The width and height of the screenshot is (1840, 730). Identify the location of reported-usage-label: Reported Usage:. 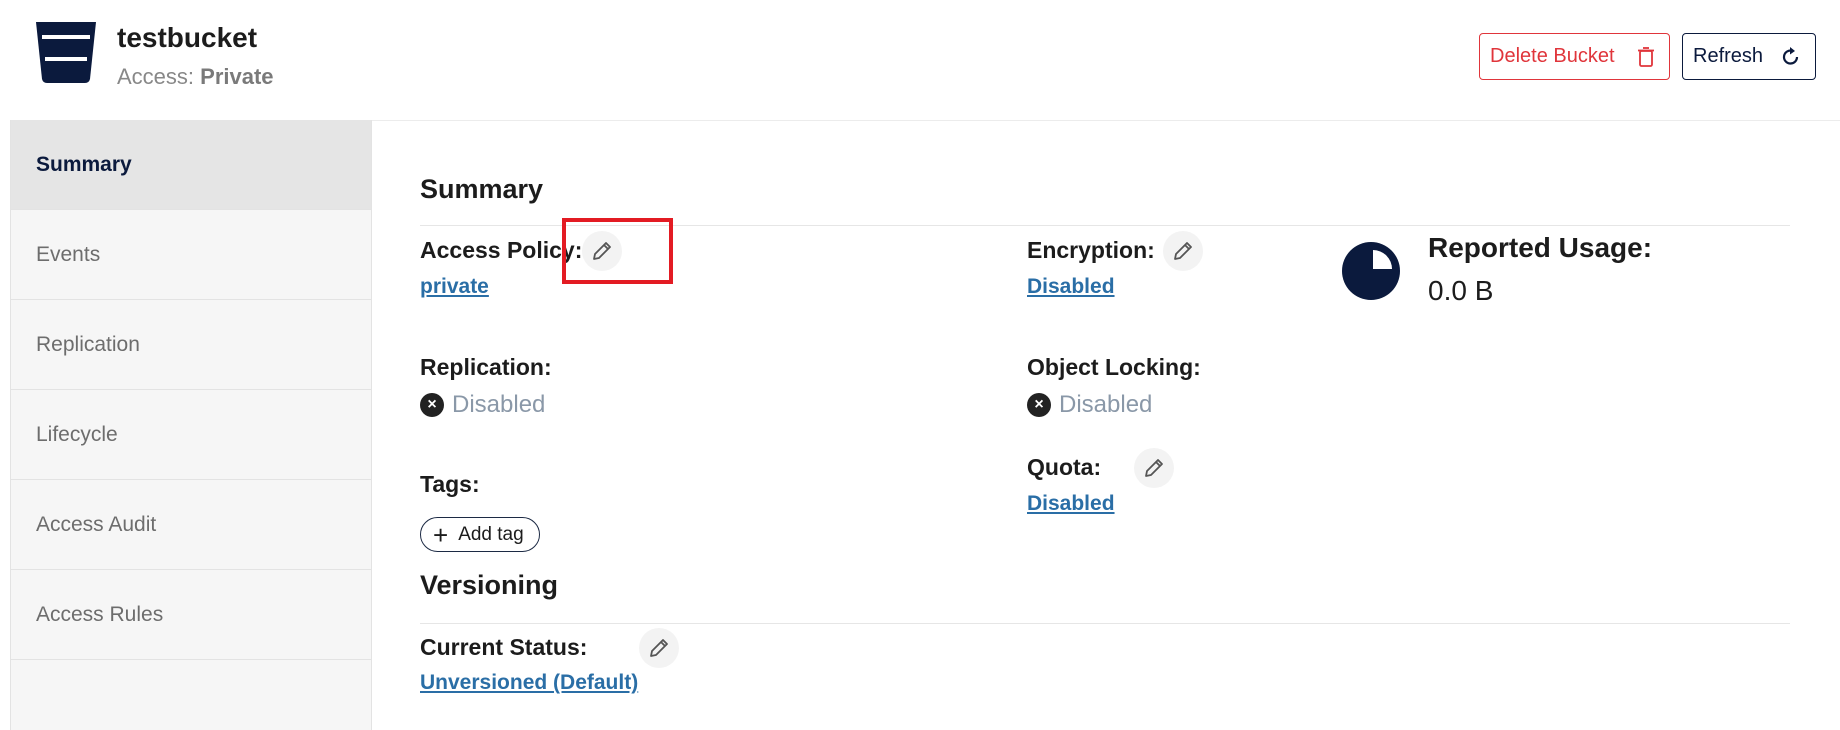
(1540, 247).